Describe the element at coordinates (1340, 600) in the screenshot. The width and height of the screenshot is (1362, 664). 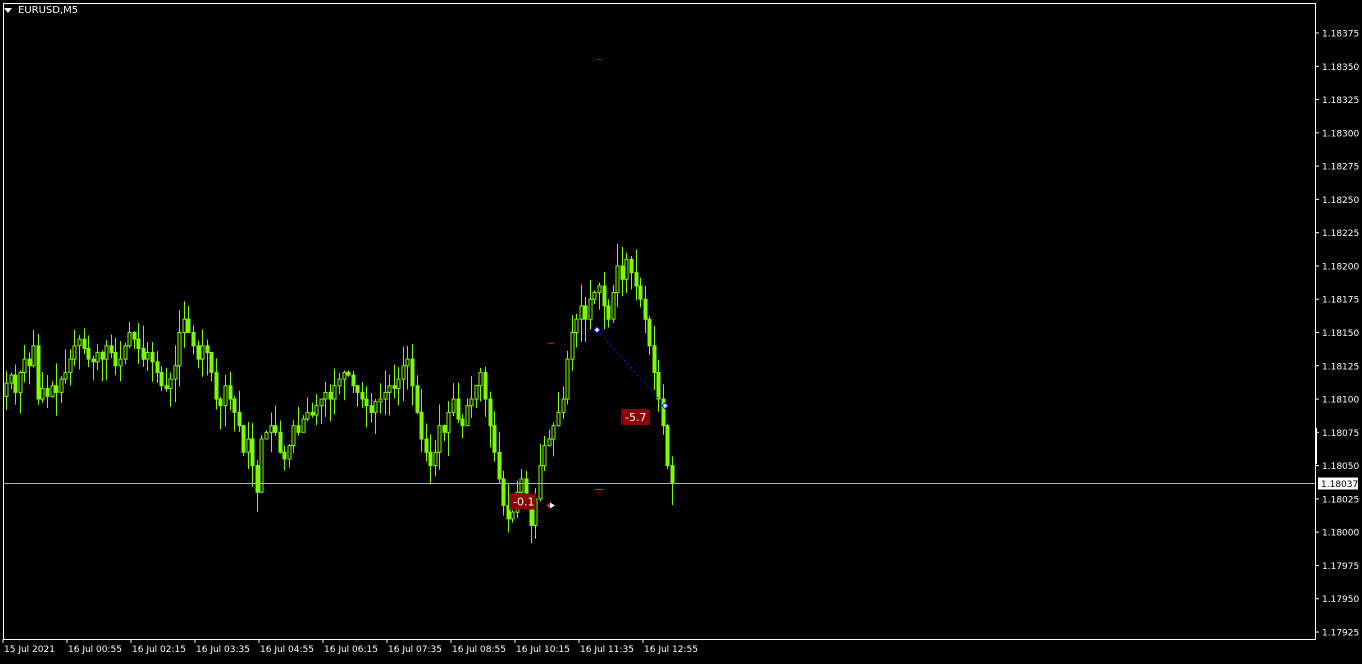
I see `price-tick-label: 1.17950` at that location.